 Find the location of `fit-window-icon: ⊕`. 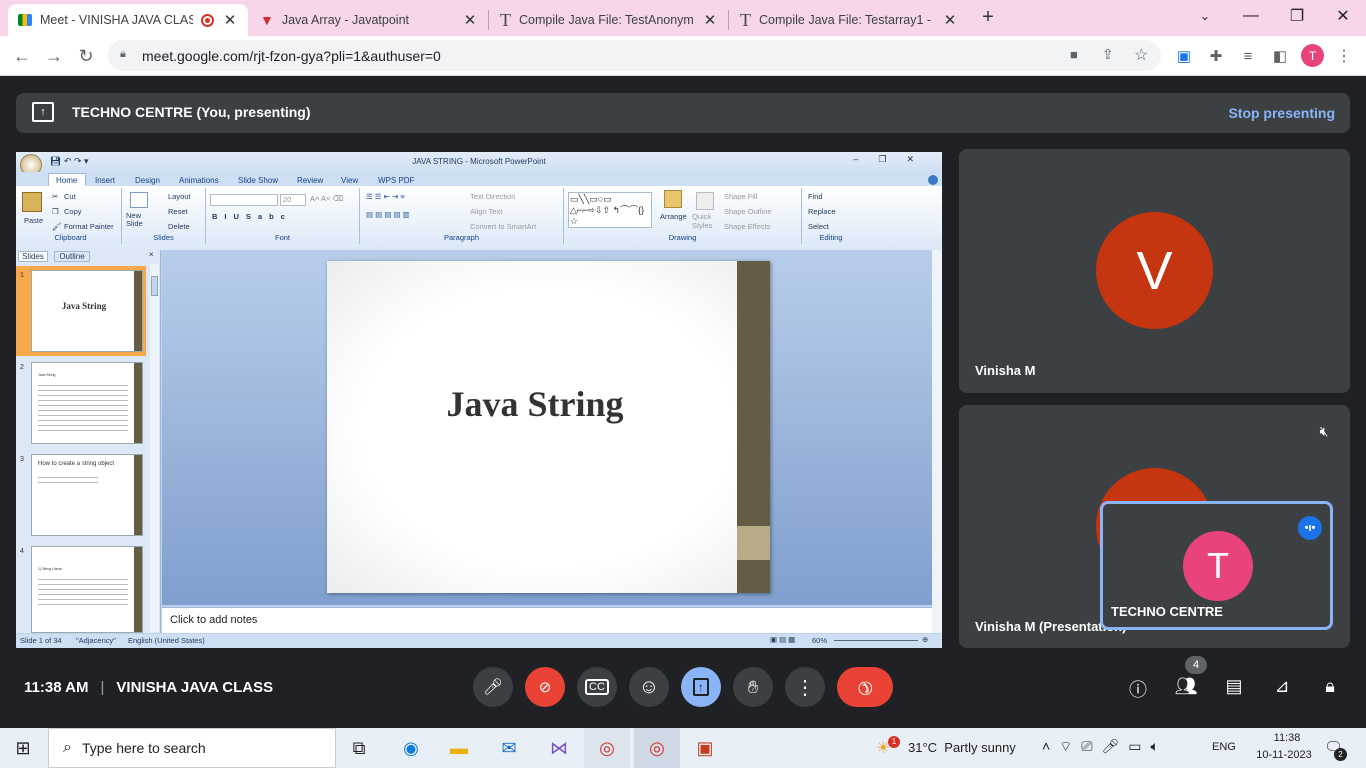

fit-window-icon: ⊕ is located at coordinates (925, 639).